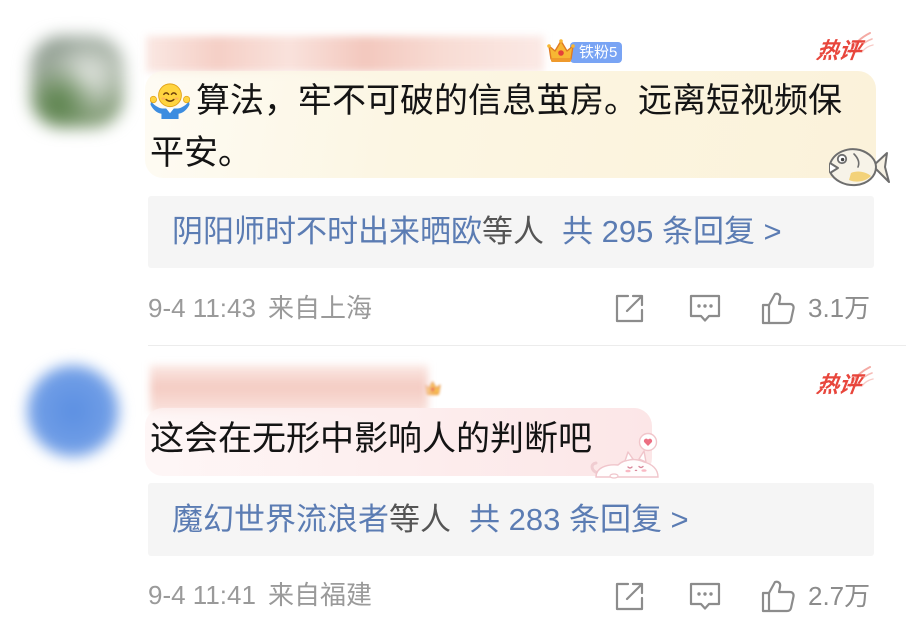  I want to click on like-count: 2.7万, so click(839, 596).